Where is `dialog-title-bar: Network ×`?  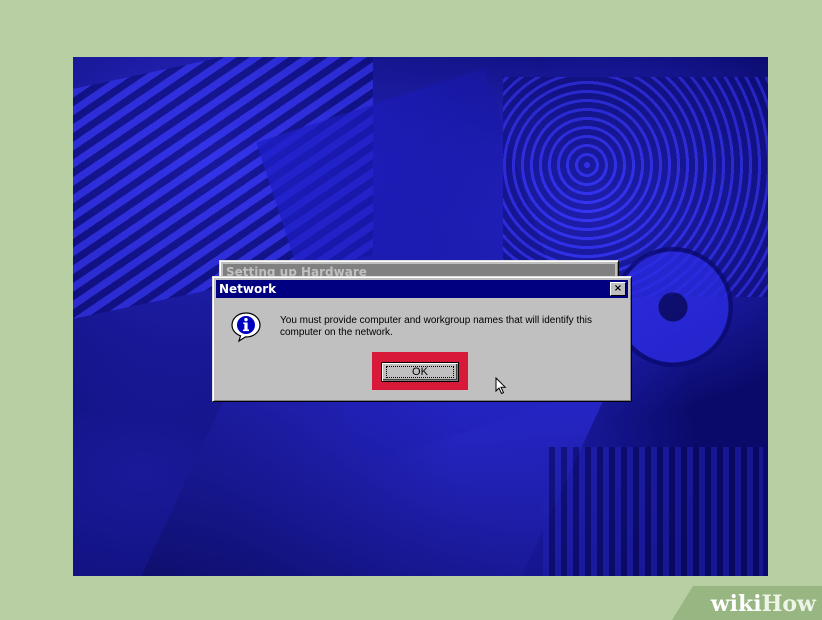
dialog-title-bar: Network × is located at coordinates (422, 289).